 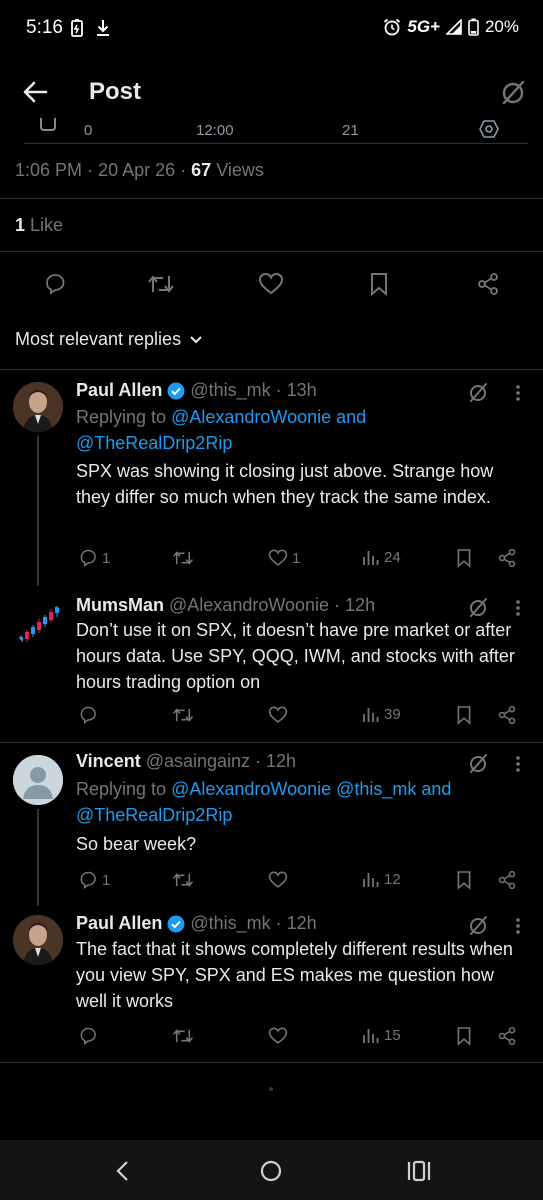 What do you see at coordinates (215, 130) in the screenshot?
I see `strip-mid-label: 12:00` at bounding box center [215, 130].